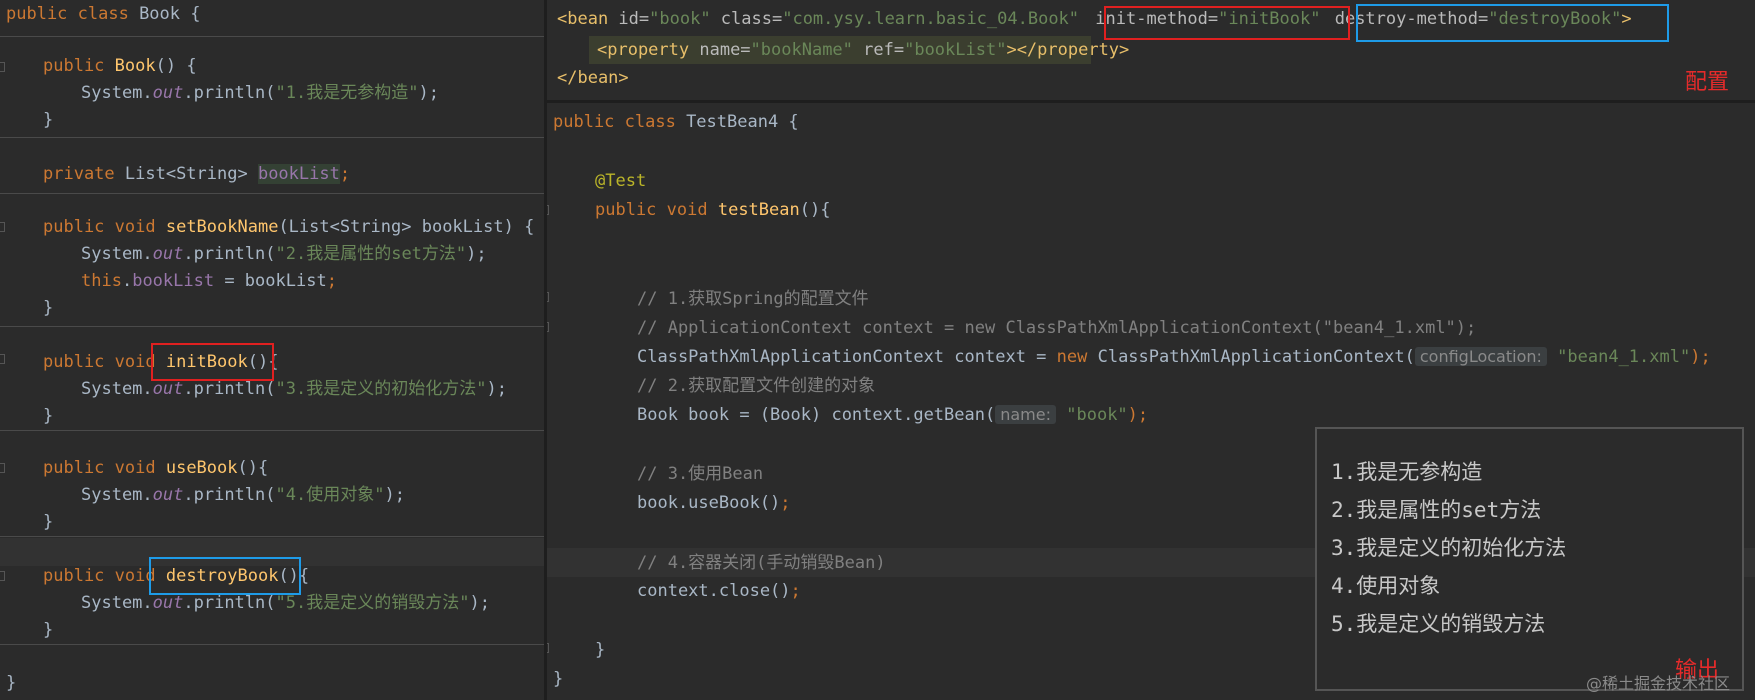 Image resolution: width=1755 pixels, height=700 pixels. I want to click on code-line: public class Book {, so click(103, 14).